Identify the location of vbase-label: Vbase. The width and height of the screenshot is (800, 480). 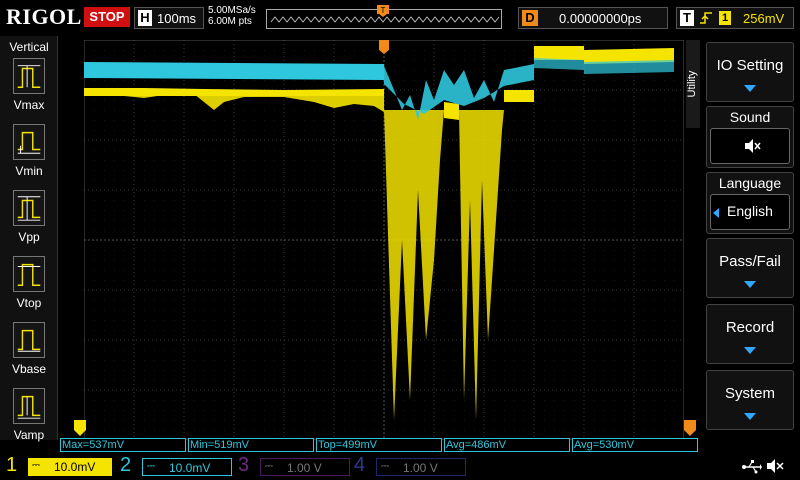
(29, 369).